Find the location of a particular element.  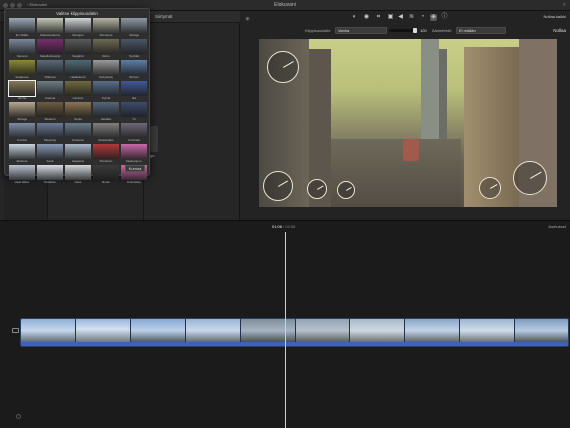

filter-amount-slider is located at coordinates (403, 30).